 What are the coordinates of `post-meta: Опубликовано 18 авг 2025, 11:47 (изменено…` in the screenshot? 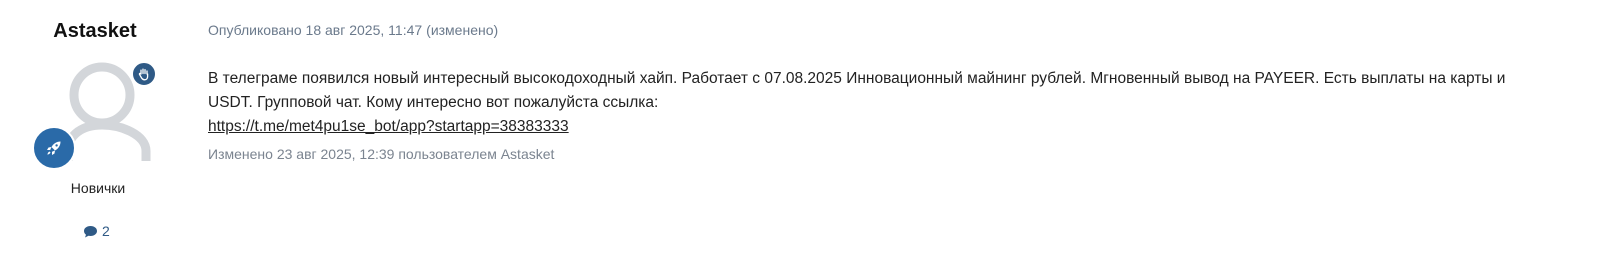 It's located at (353, 30).